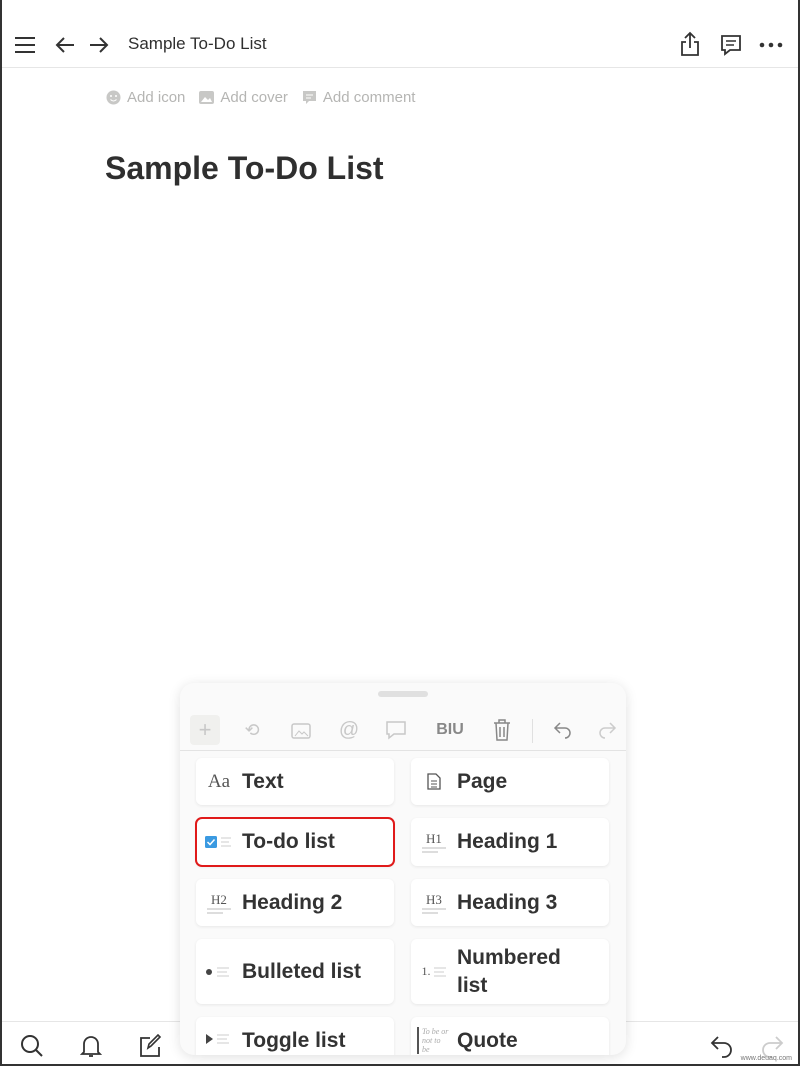 This screenshot has width=800, height=1066. Describe the element at coordinates (434, 1040) in the screenshot. I see `quote-icon: To be or not to be` at that location.